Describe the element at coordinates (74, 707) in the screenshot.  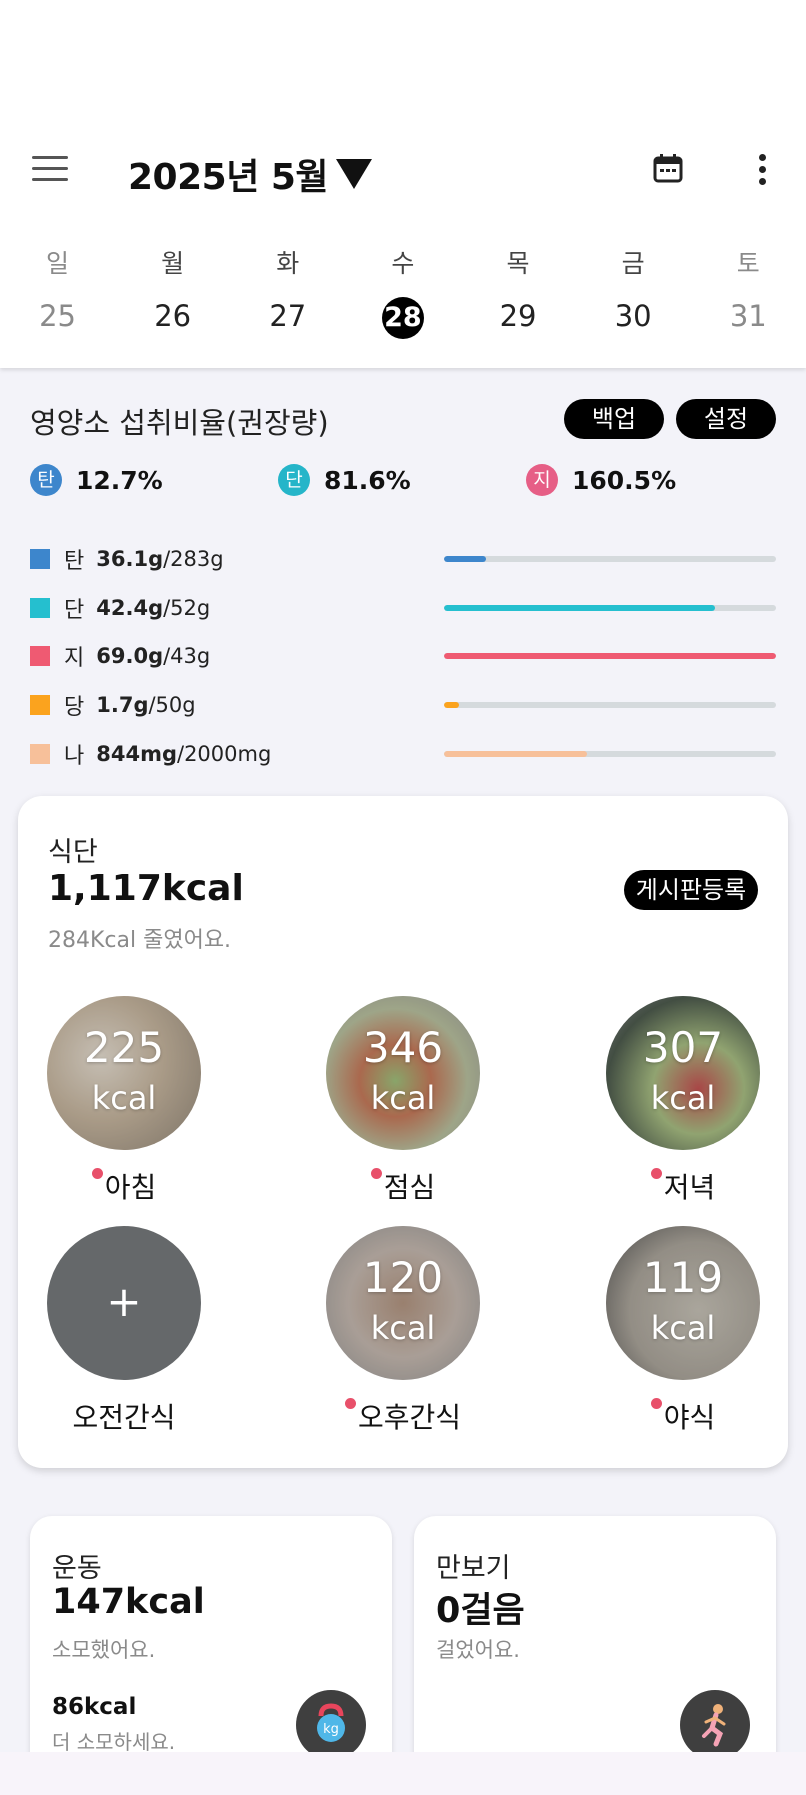
I see `nutrient-label: 당` at that location.